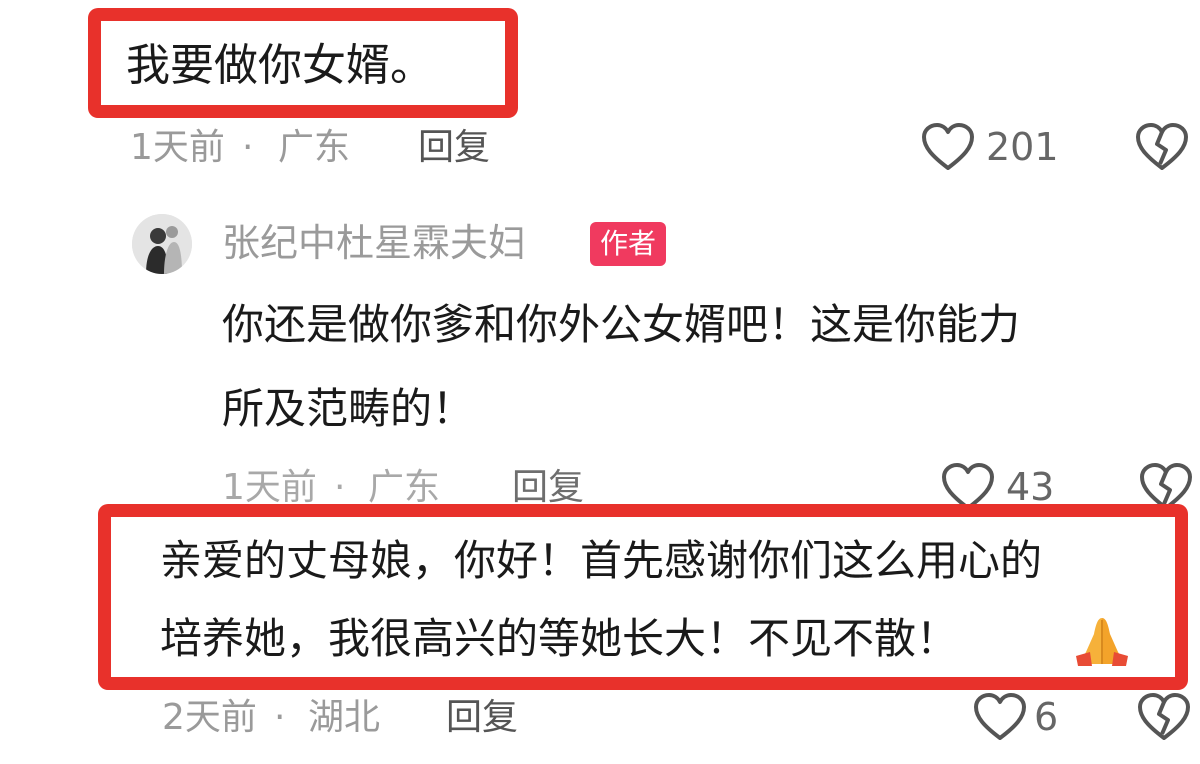  Describe the element at coordinates (209, 717) in the screenshot. I see `comment-2-time: 2天前` at that location.